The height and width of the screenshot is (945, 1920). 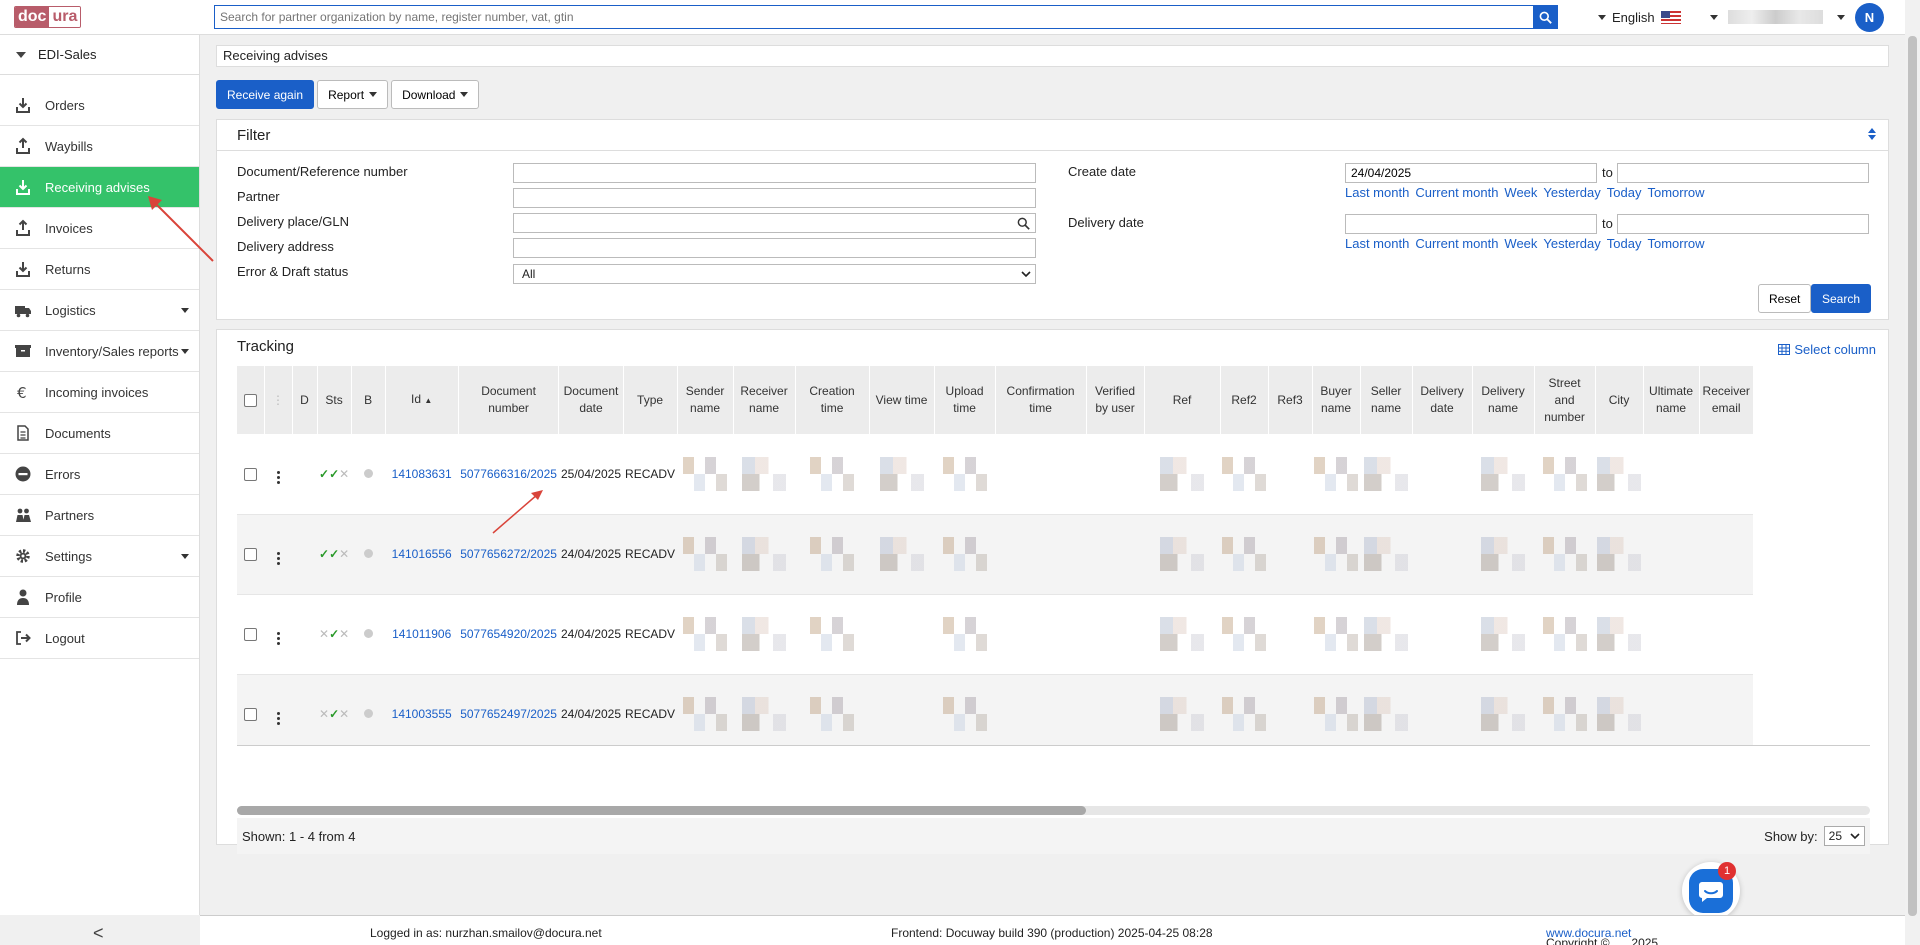 I want to click on column-header: Ultimate name, so click(x=1671, y=400).